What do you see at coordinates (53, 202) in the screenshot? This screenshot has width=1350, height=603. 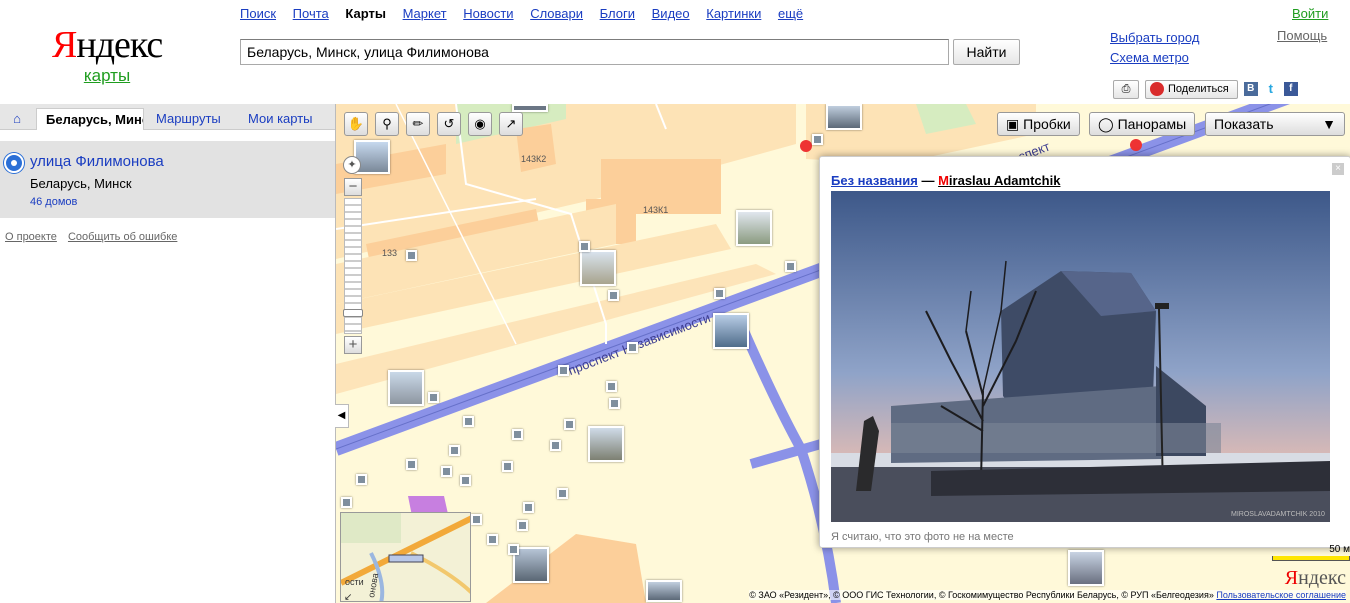 I see `result-house-count: 46 домов` at bounding box center [53, 202].